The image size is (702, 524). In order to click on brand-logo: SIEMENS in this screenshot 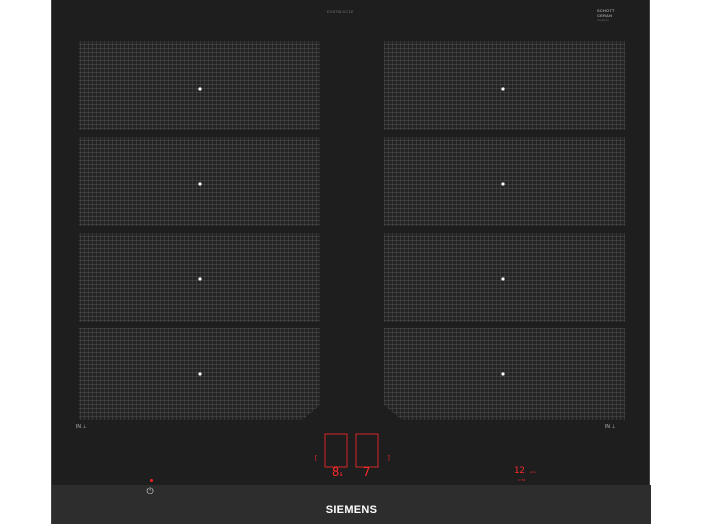, I will do `click(351, 510)`.